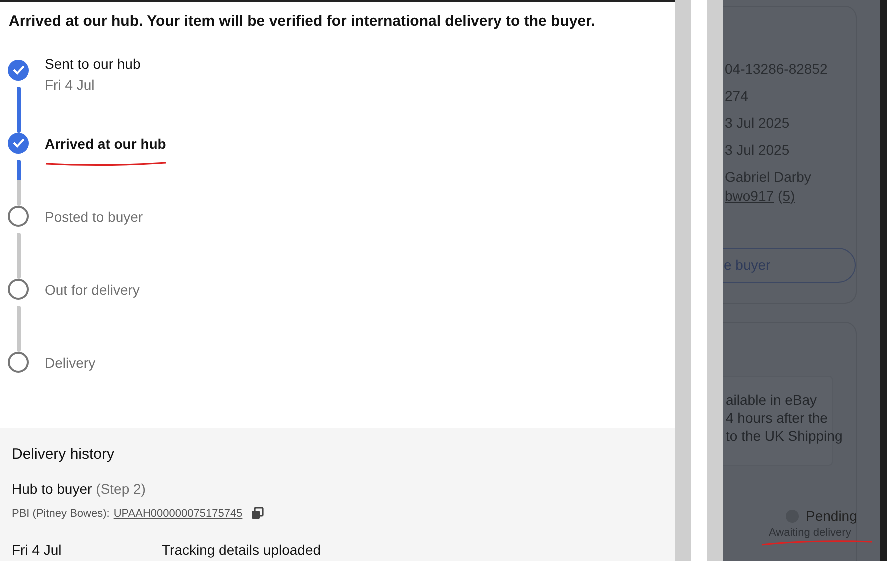 The image size is (887, 561). Describe the element at coordinates (784, 436) in the screenshot. I see `info-text: to the UK Shipping` at that location.